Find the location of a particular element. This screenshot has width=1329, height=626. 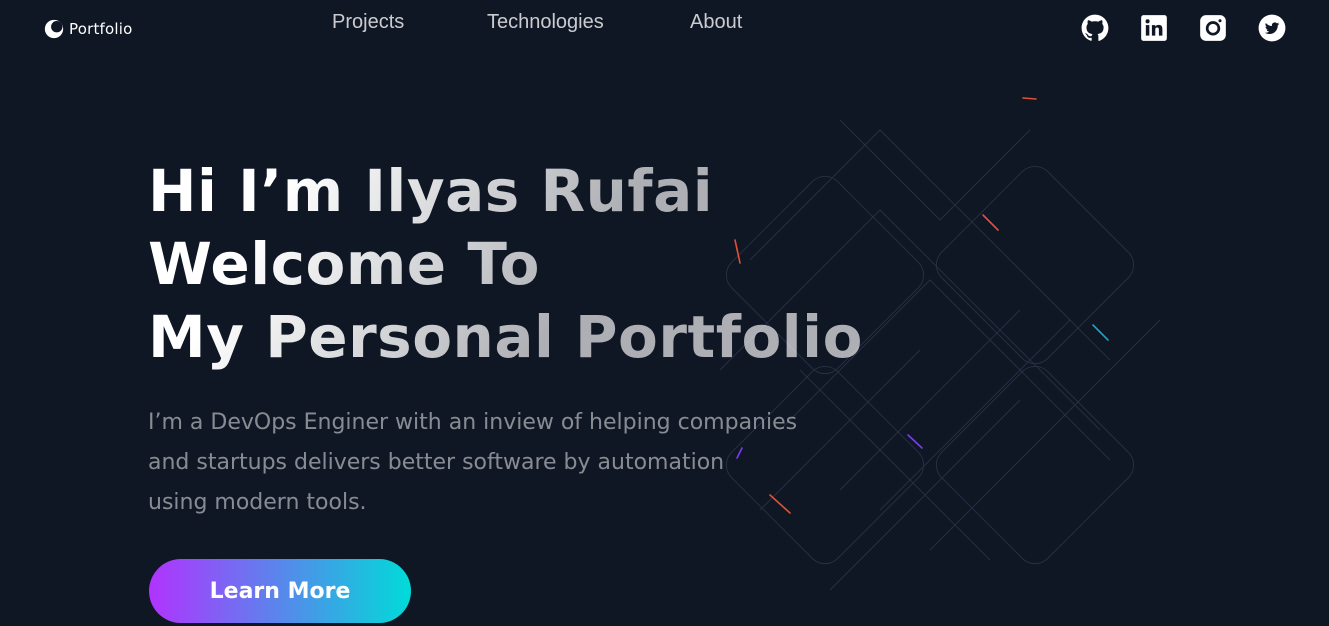

learn-more-button: Learn More is located at coordinates (280, 591).